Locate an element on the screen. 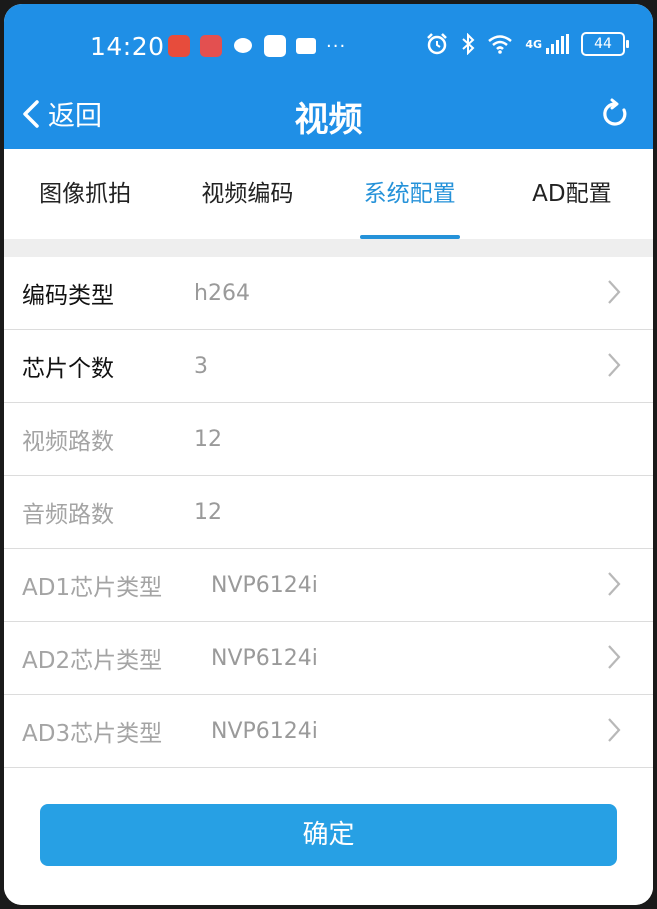  wifi-icon is located at coordinates (500, 44).